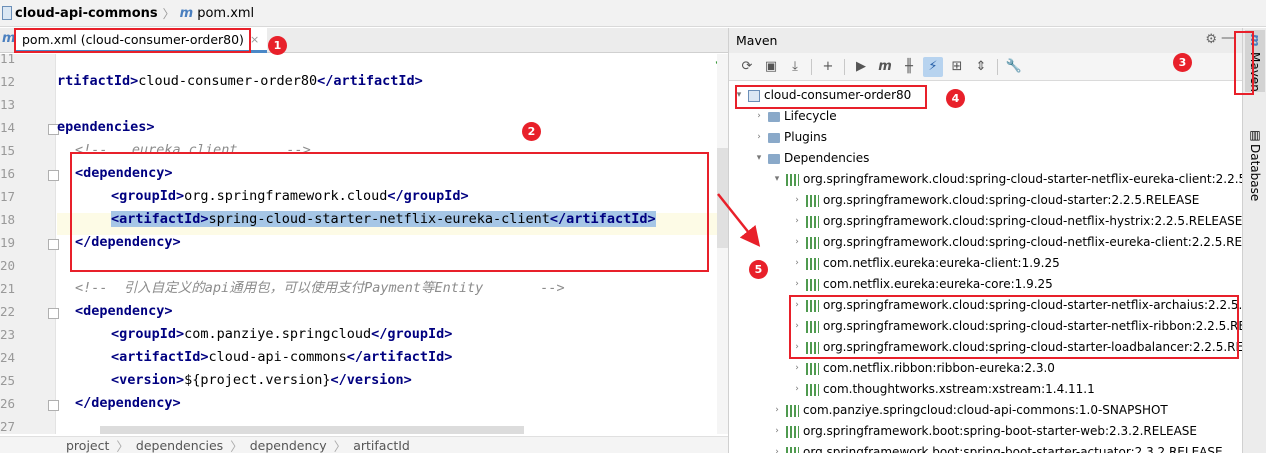  I want to click on xml-value: cloud-api-commons, so click(277, 357).